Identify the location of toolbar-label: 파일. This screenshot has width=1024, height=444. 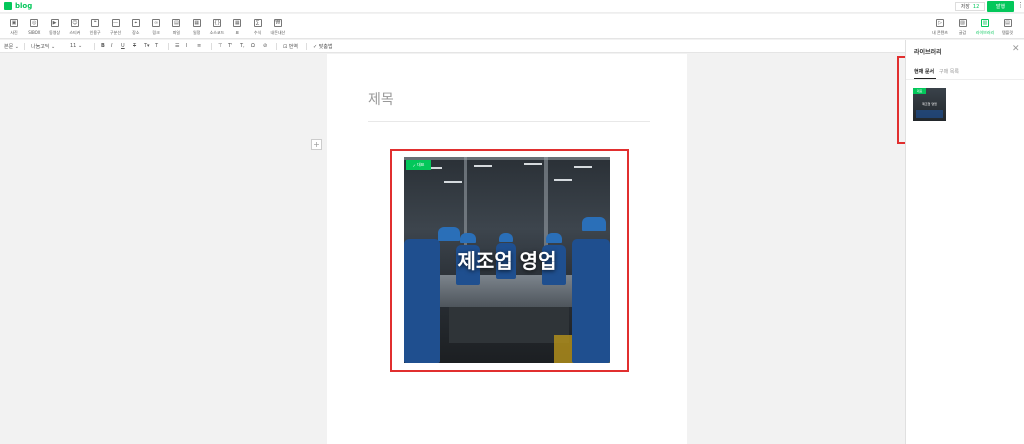
(176, 32).